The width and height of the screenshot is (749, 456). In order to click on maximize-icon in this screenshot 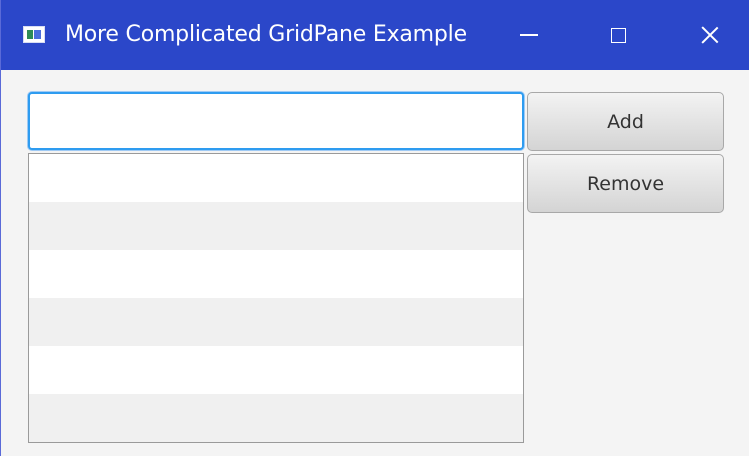, I will do `click(618, 35)`.